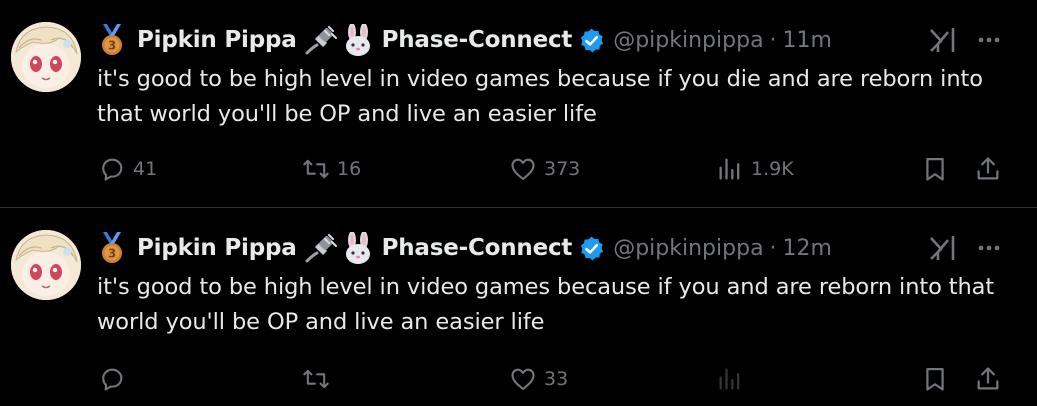  Describe the element at coordinates (349, 169) in the screenshot. I see `retweet-count: 16` at that location.